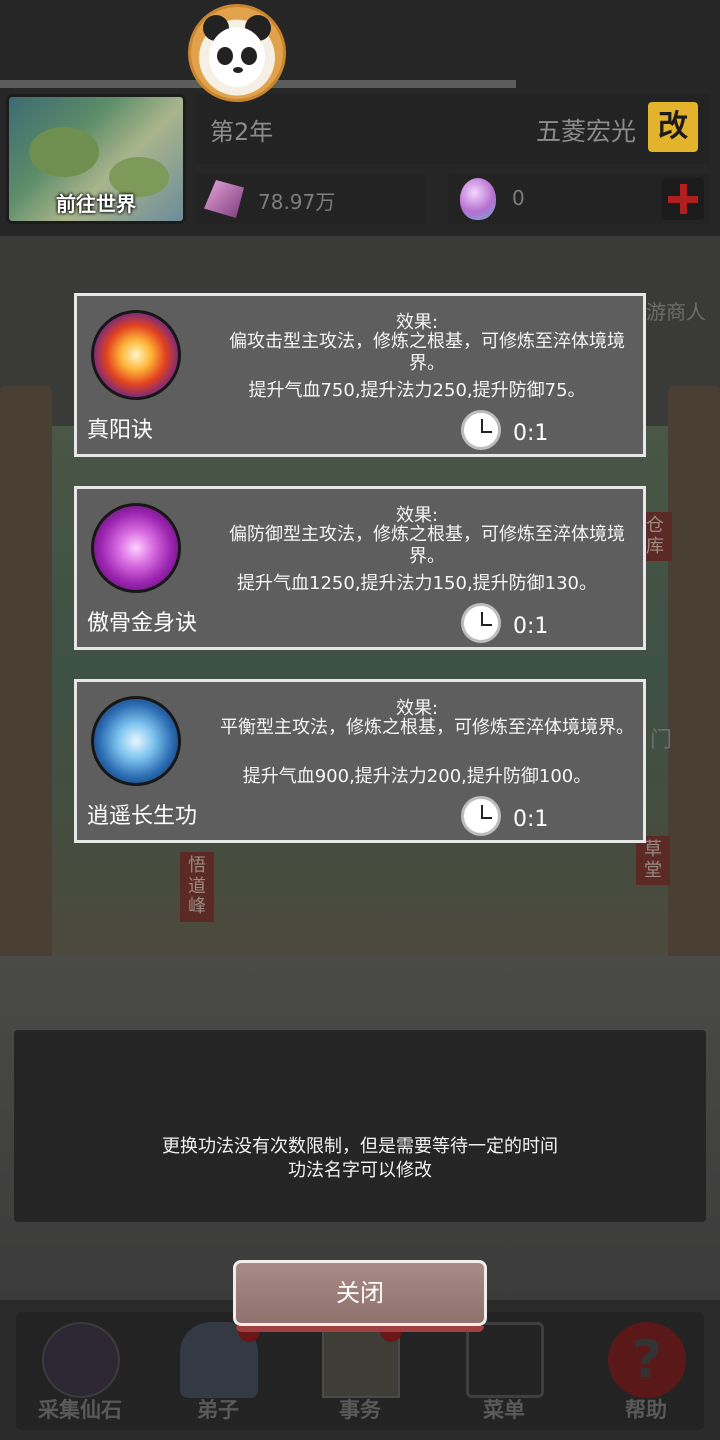  I want to click on peak-label: 悟道峰, so click(197, 887).